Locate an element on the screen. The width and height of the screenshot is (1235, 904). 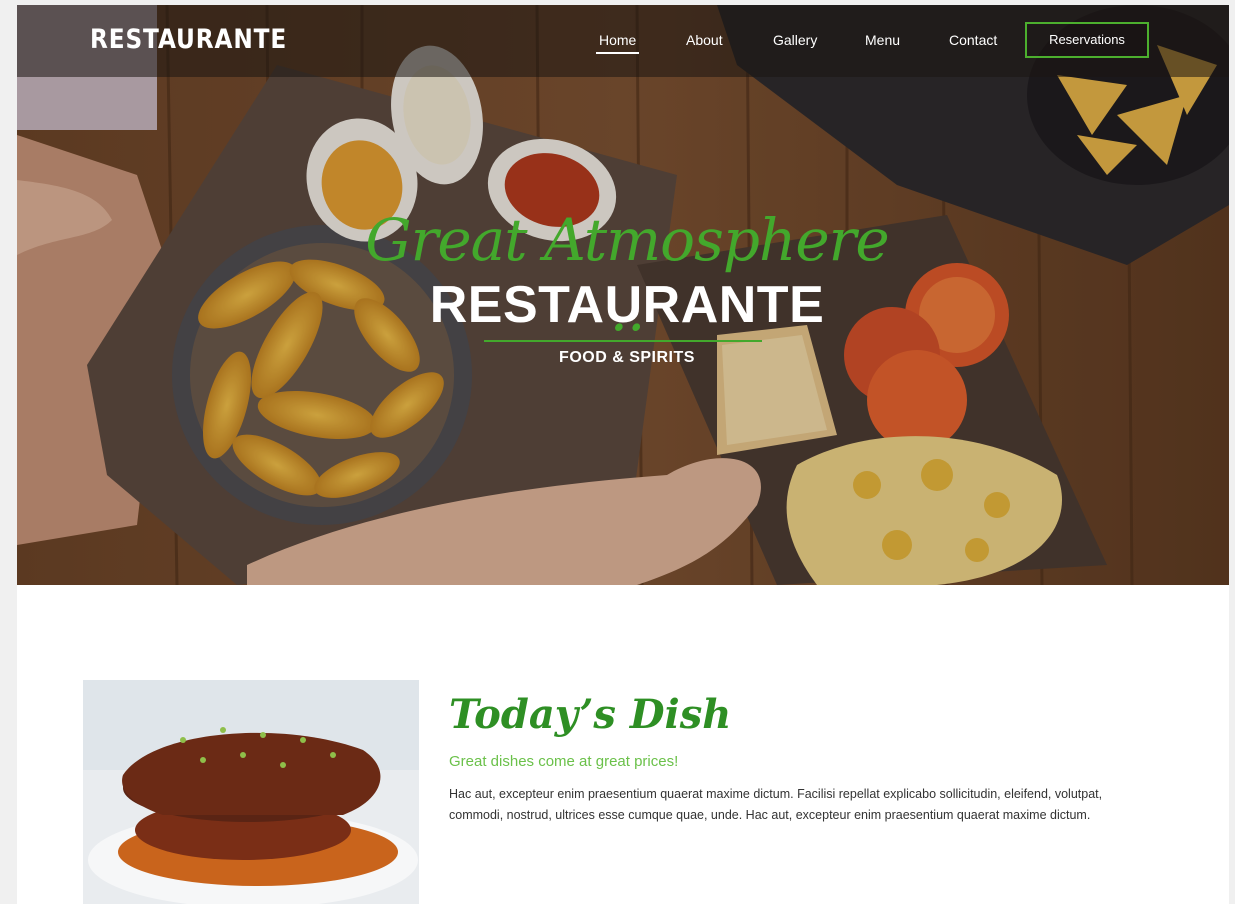
nav-gallery: Gallery is located at coordinates (795, 40).